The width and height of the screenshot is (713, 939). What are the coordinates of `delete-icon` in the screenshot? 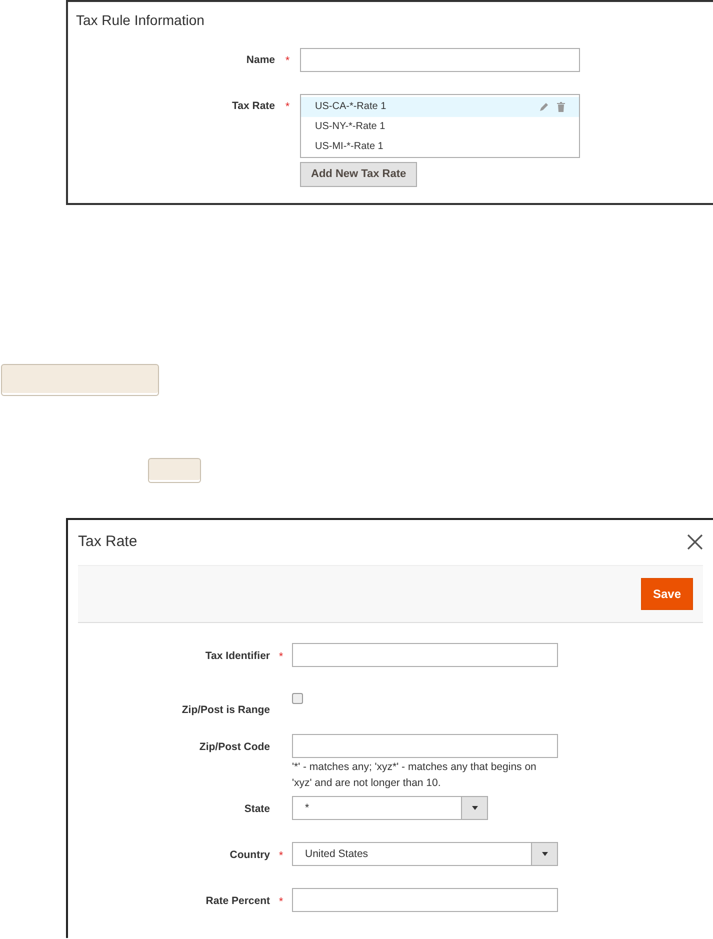 It's located at (561, 107).